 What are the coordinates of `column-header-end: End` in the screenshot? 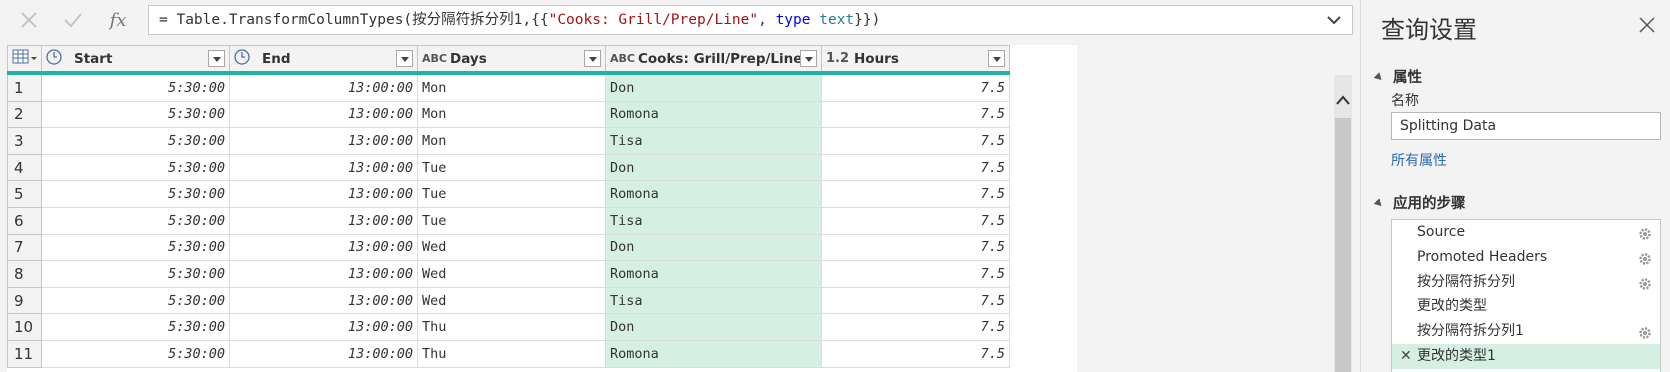 It's located at (323, 60).